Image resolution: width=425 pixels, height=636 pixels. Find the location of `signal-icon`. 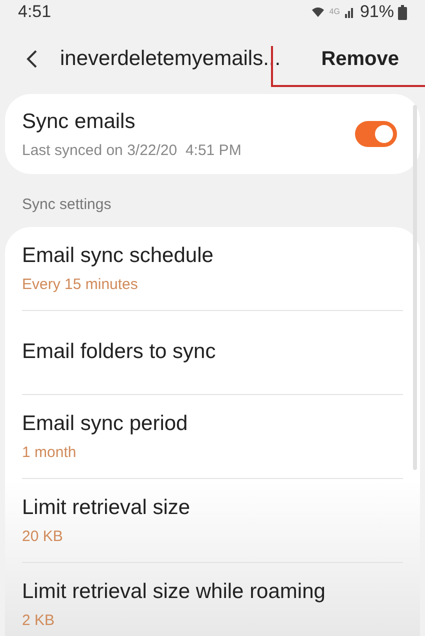

signal-icon is located at coordinates (350, 12).